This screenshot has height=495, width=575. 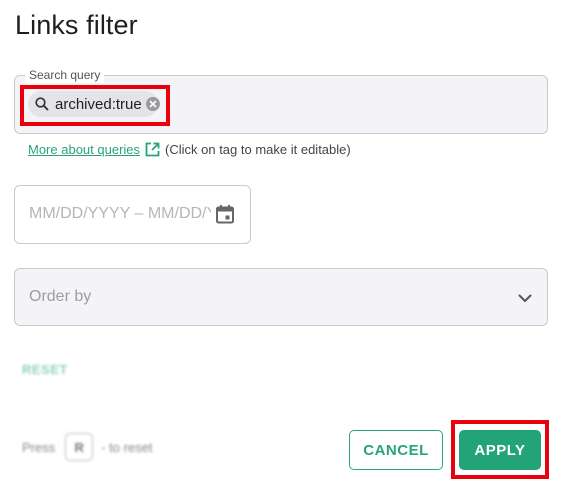 I want to click on close-icon, so click(x=152, y=104).